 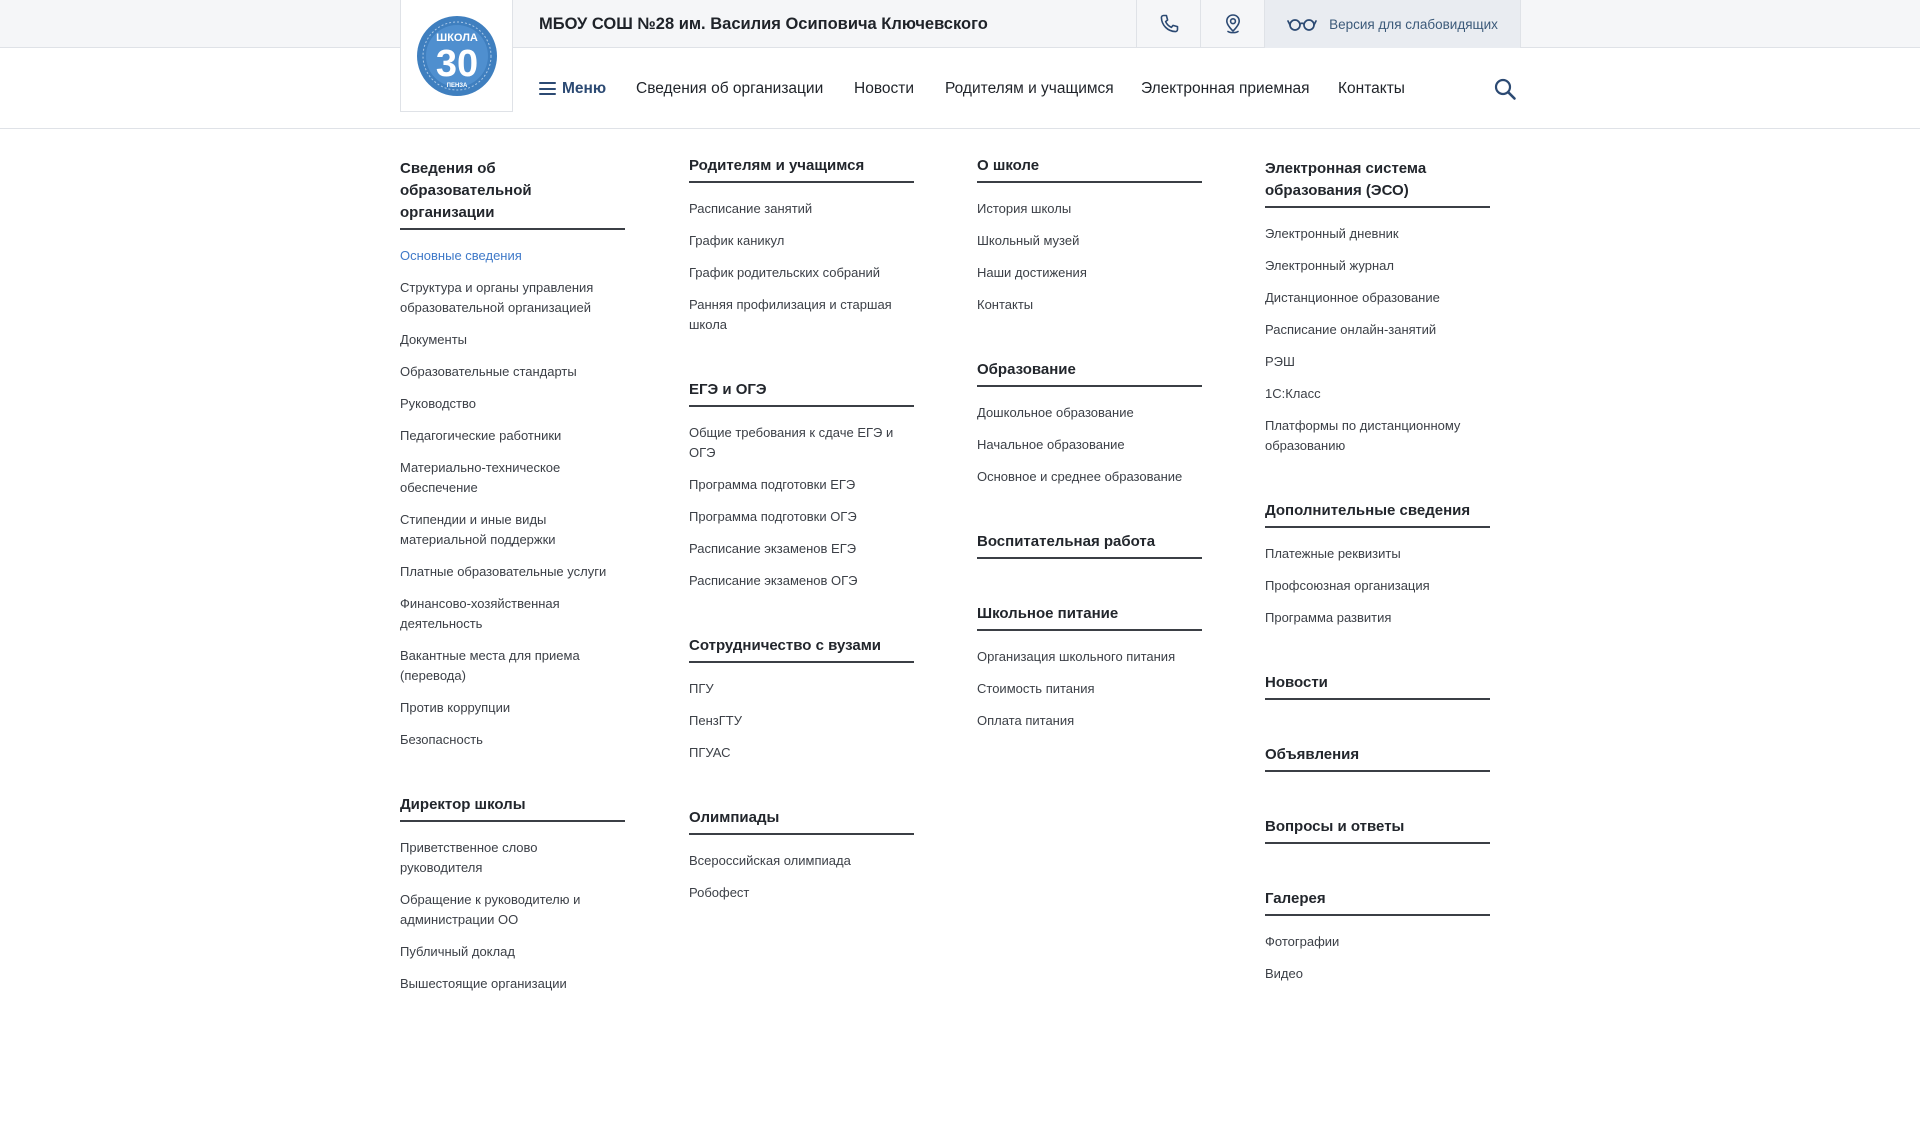 I want to click on menu-link: Дистанционное образование, so click(x=1377, y=298).